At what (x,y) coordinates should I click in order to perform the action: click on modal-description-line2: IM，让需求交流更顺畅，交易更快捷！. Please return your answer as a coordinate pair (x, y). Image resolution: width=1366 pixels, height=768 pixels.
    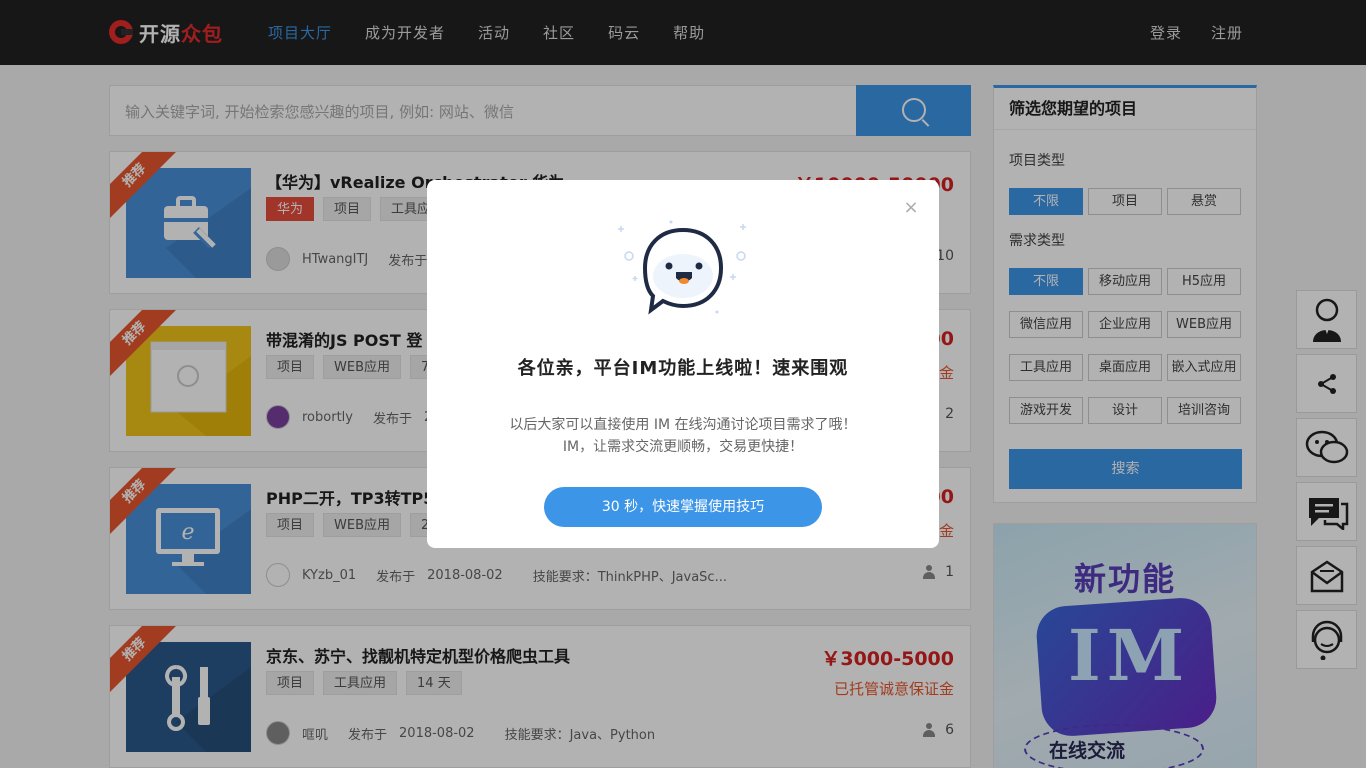
    Looking at the image, I should click on (683, 447).